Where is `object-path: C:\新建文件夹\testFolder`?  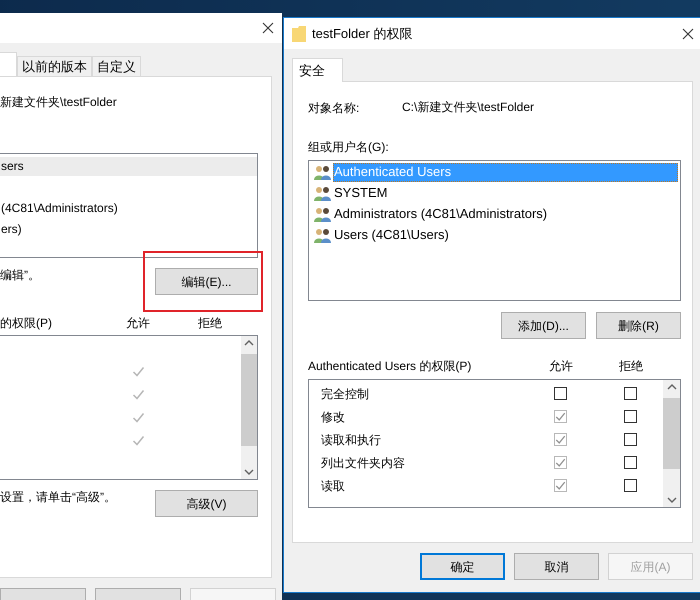
object-path: C:\新建文件夹\testFolder is located at coordinates (468, 107).